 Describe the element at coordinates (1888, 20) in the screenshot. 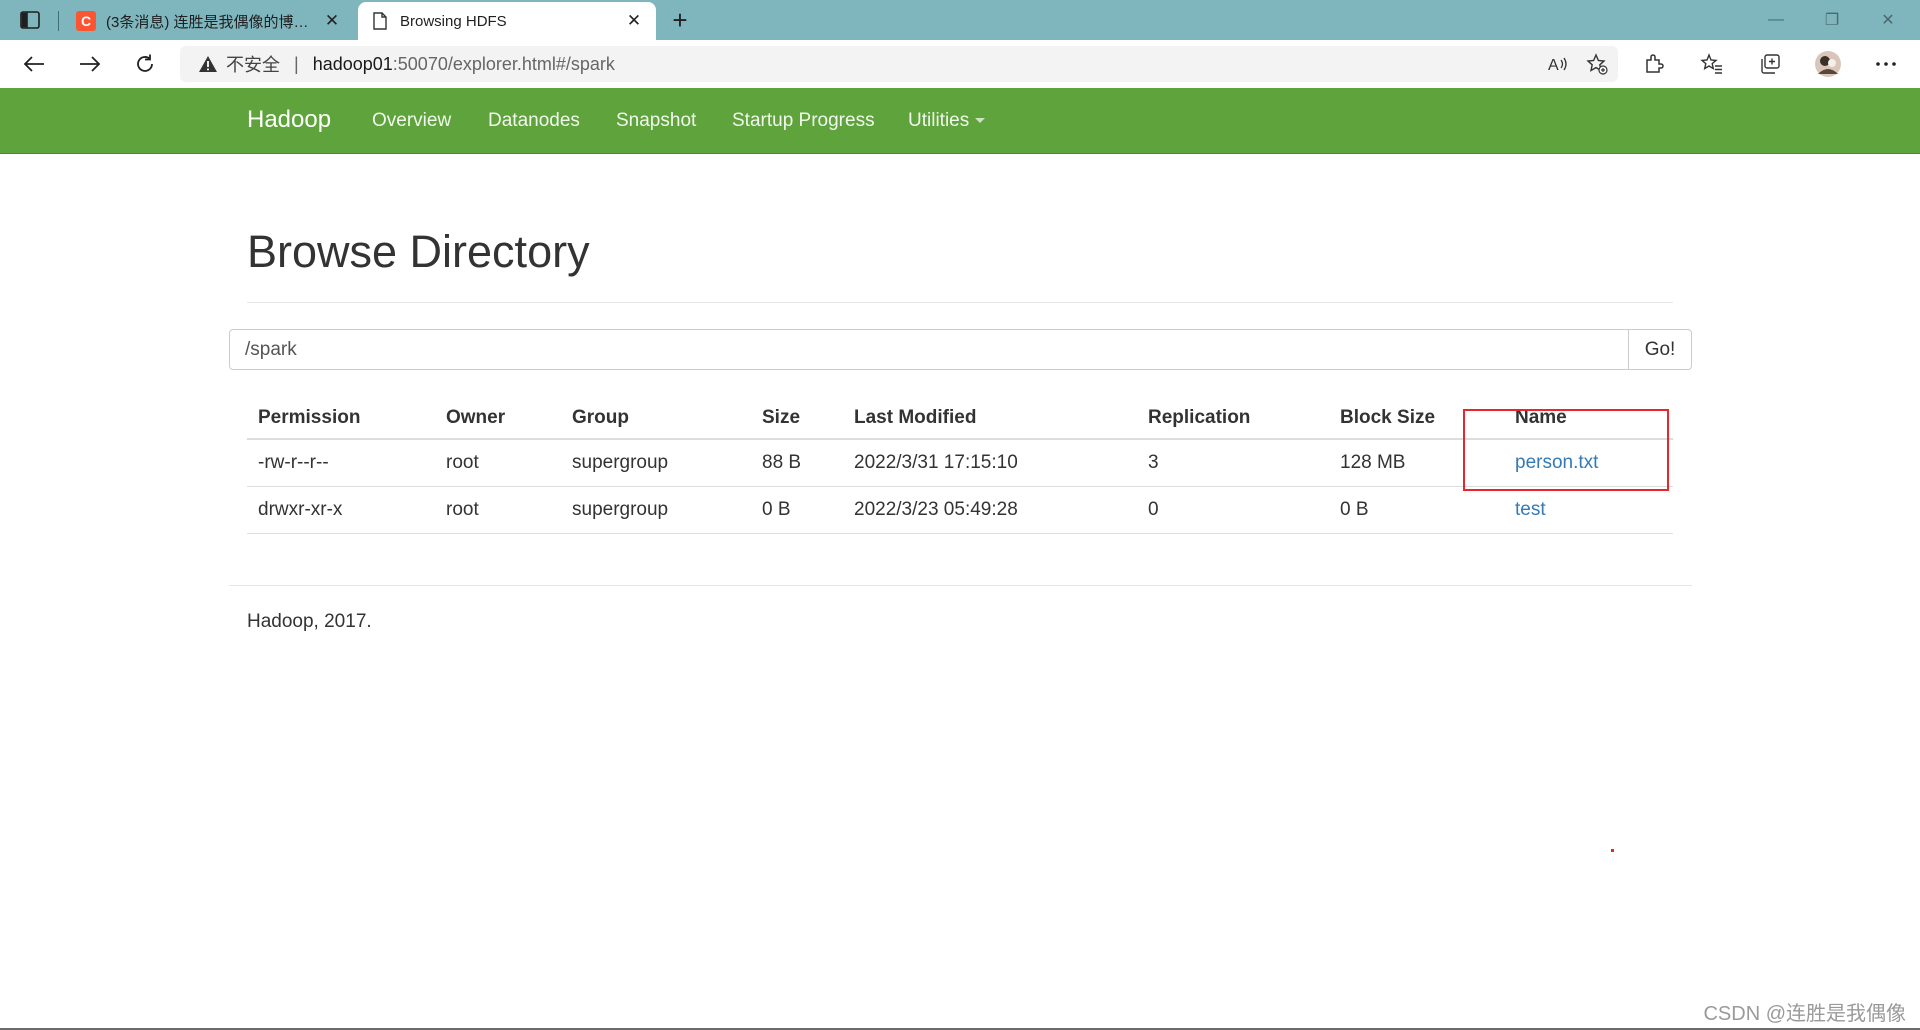

I see `close-window-button: ✕` at that location.